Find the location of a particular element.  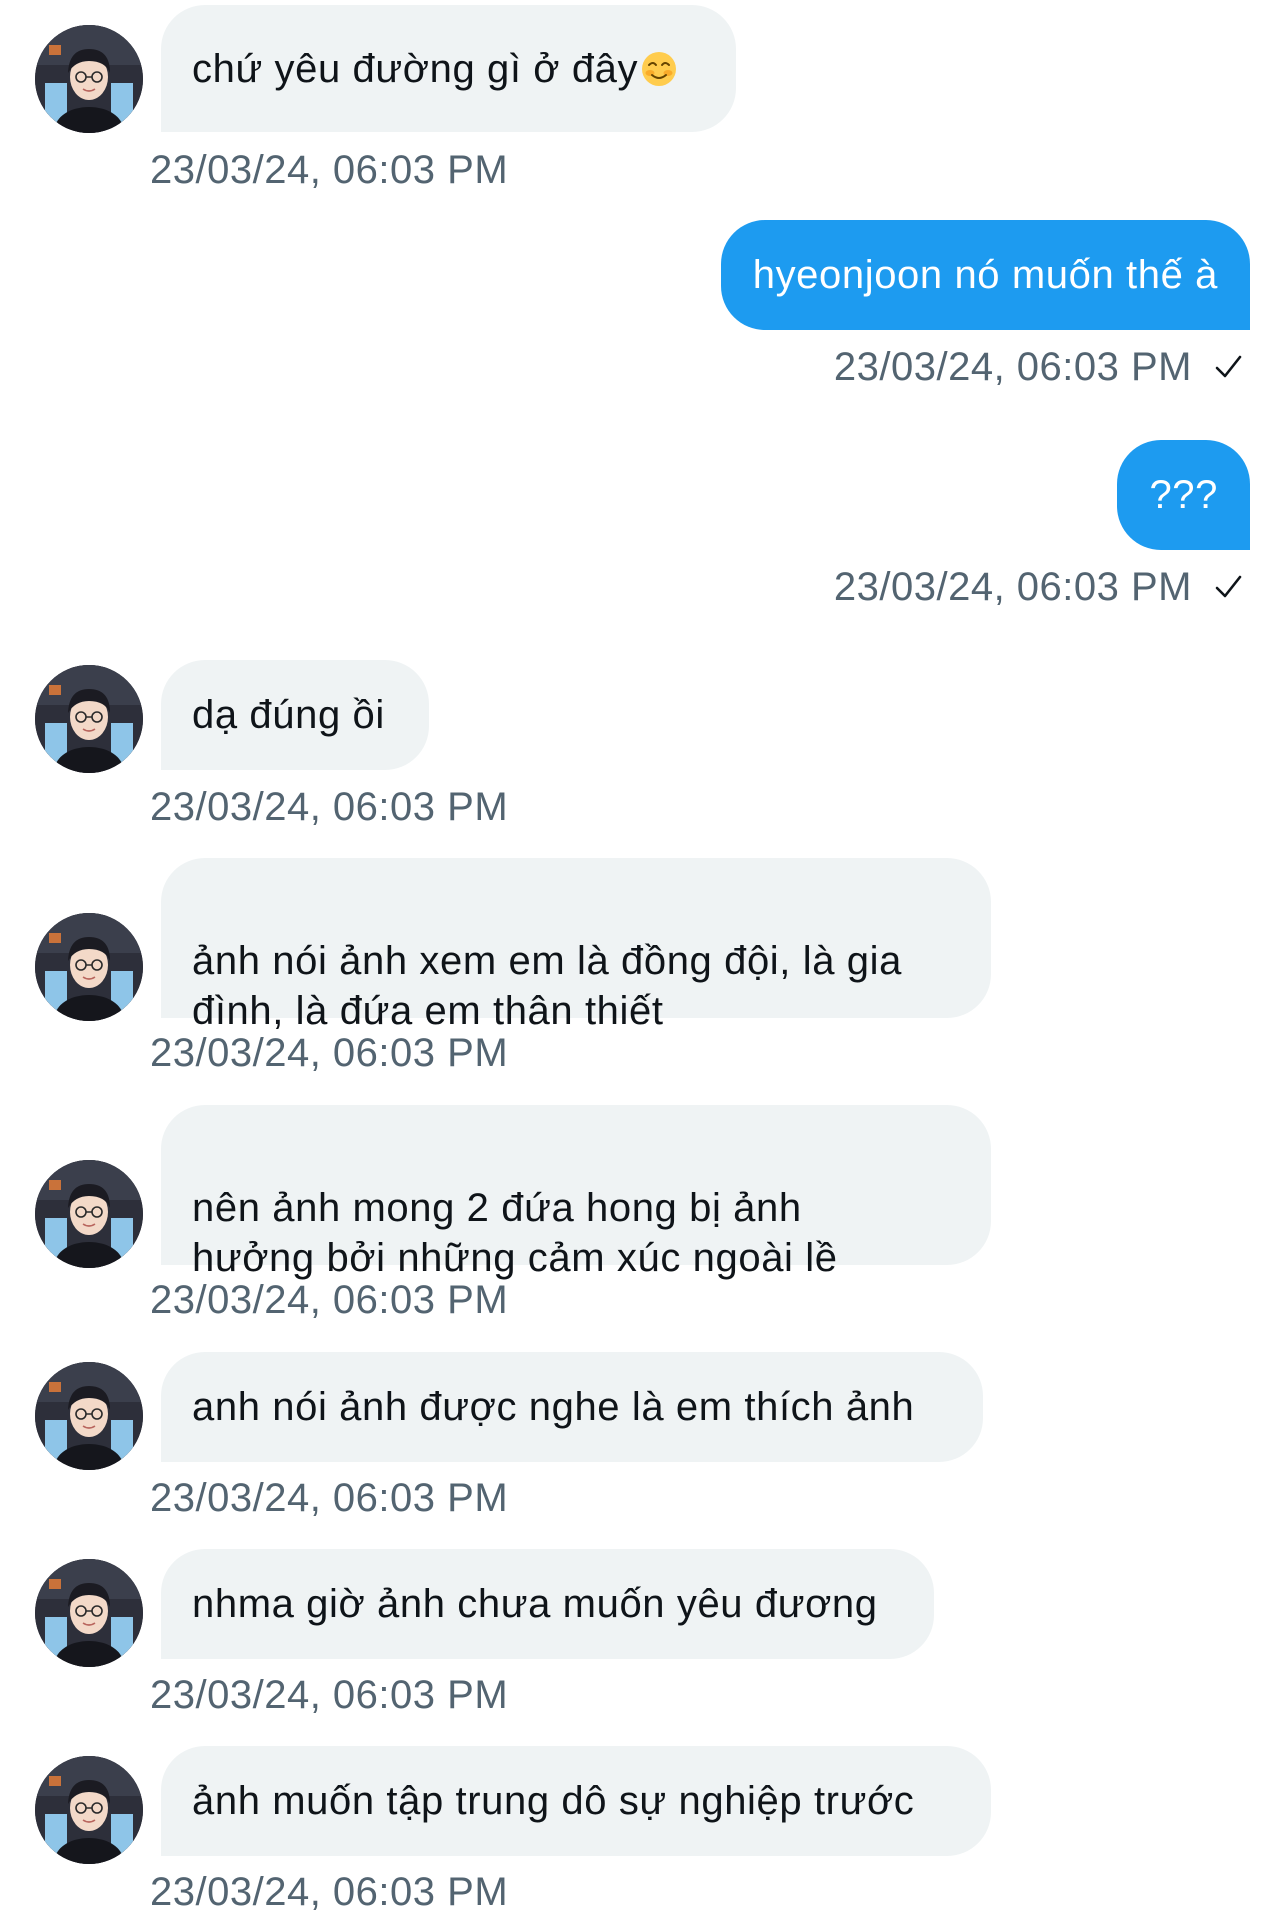

message-text: hyeonjoon nó muốn thế à is located at coordinates (985, 275).